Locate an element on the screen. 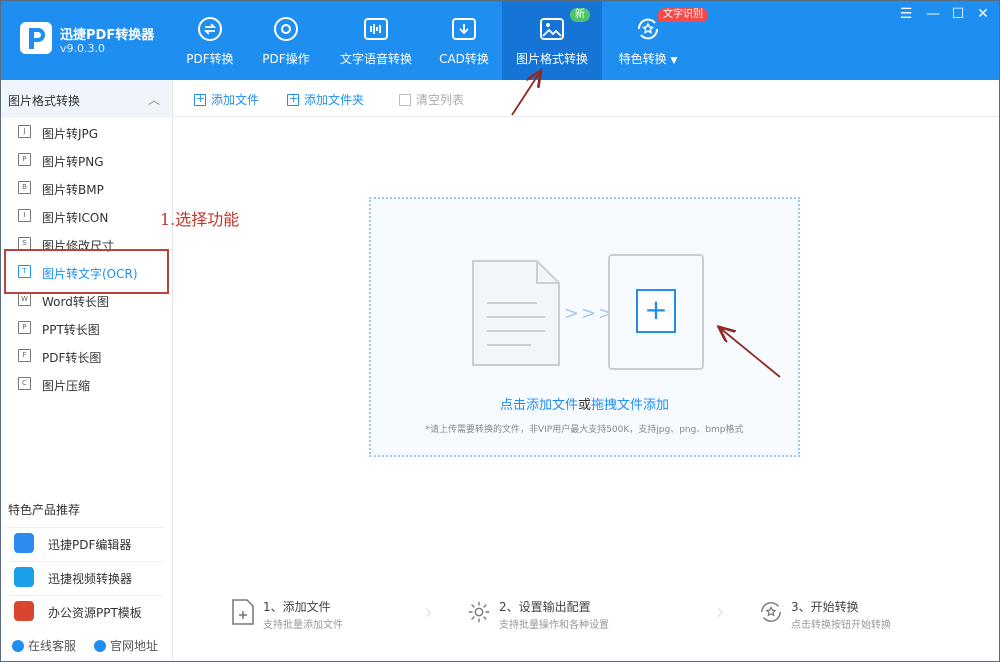  click-add-file-link: 点击添加文件 is located at coordinates (539, 405).